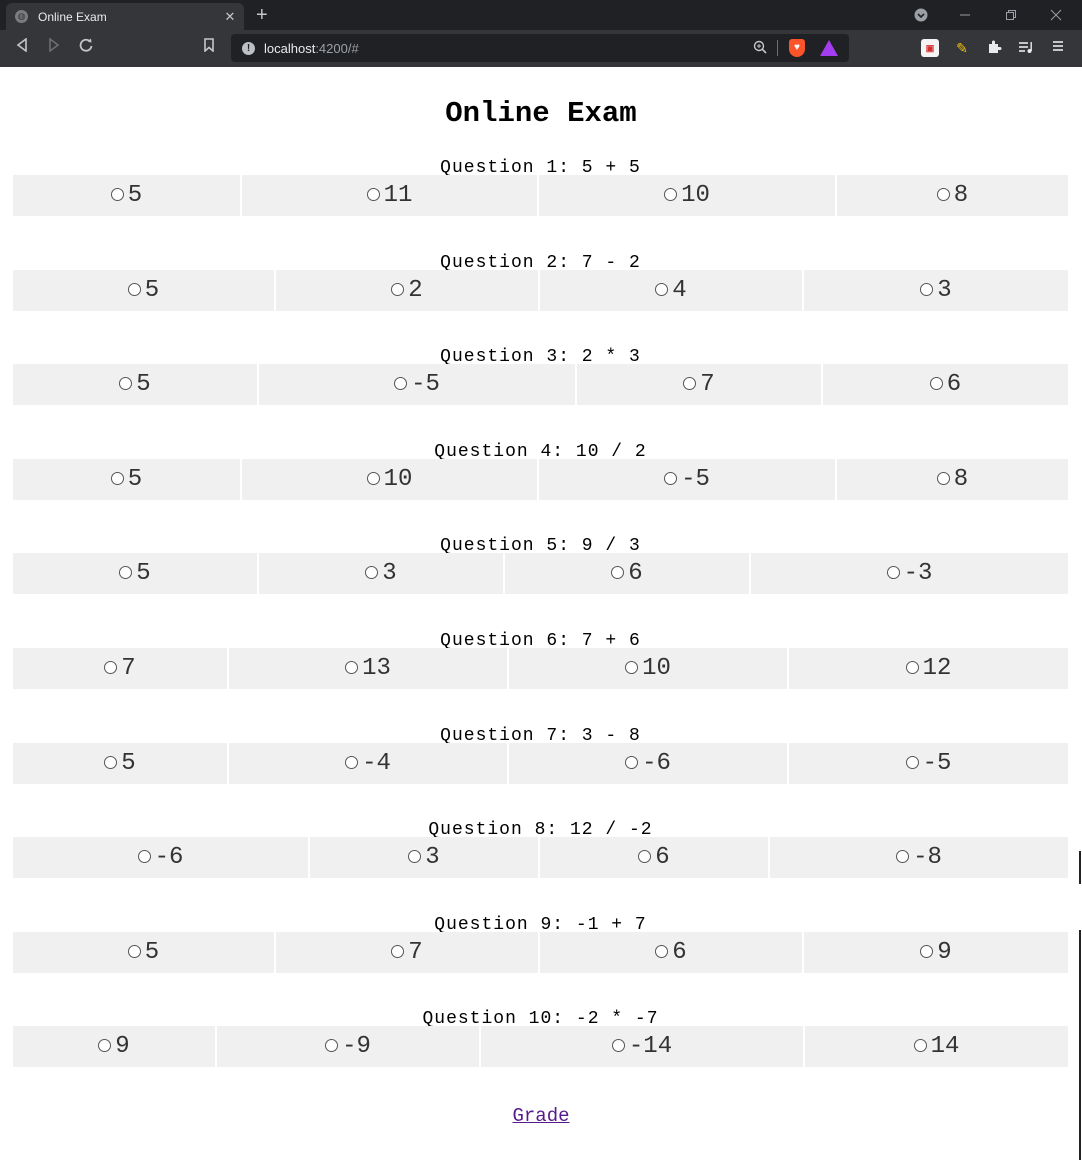 Image resolution: width=1082 pixels, height=1160 pixels. Describe the element at coordinates (54, 46) in the screenshot. I see `forward-icon` at that location.